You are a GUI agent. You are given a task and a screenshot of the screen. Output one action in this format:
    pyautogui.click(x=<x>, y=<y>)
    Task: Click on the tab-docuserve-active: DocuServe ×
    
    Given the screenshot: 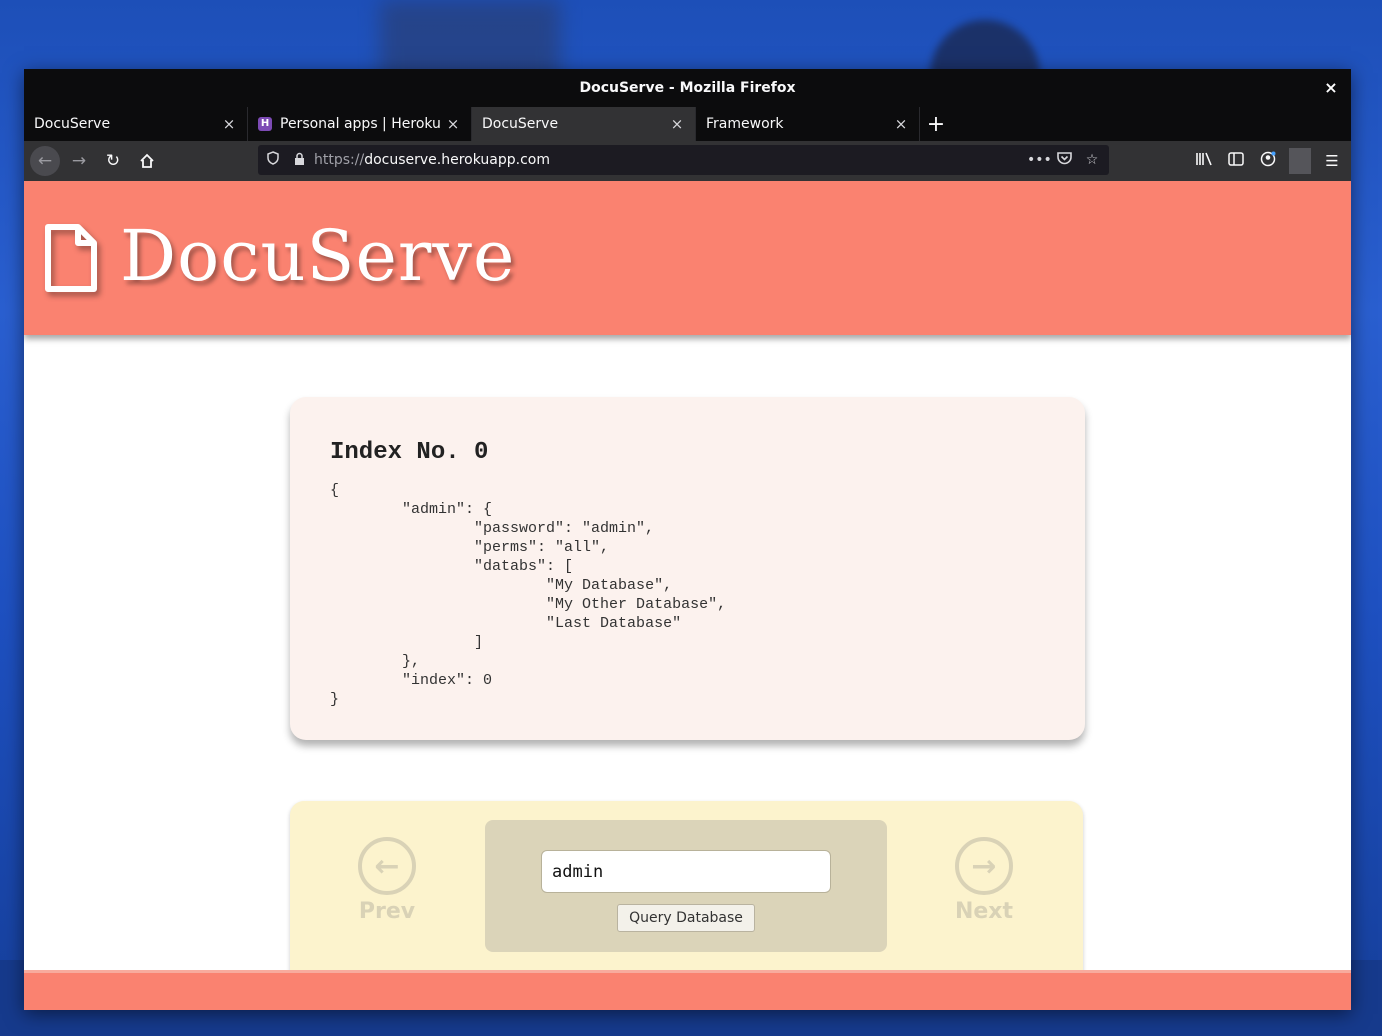 What is the action you would take?
    pyautogui.click(x=584, y=124)
    